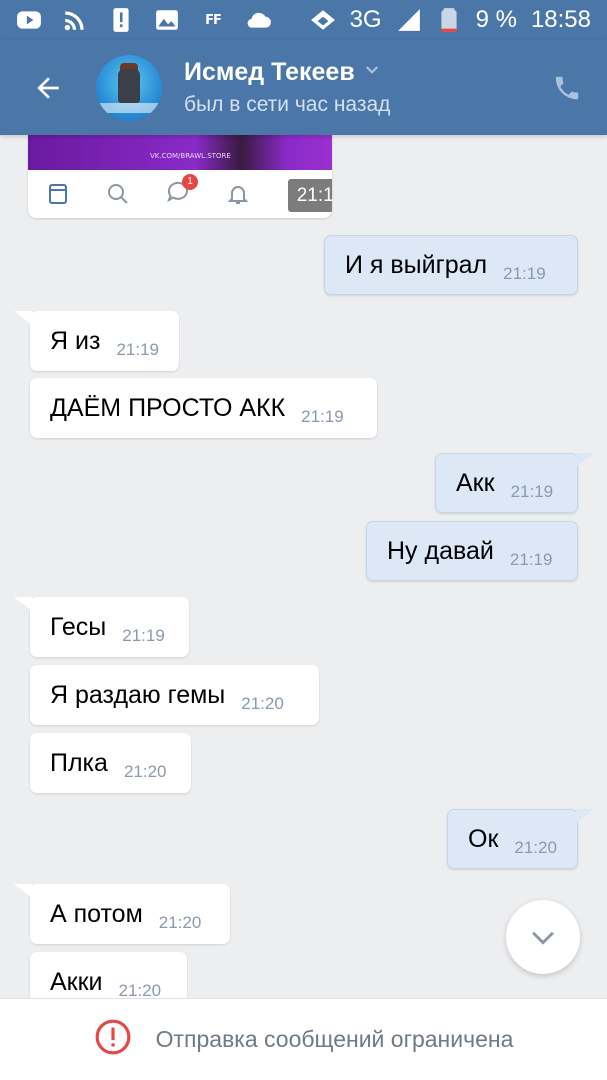 The width and height of the screenshot is (607, 1080). I want to click on outgoing-message: И я выйграл 21:19, so click(451, 265).